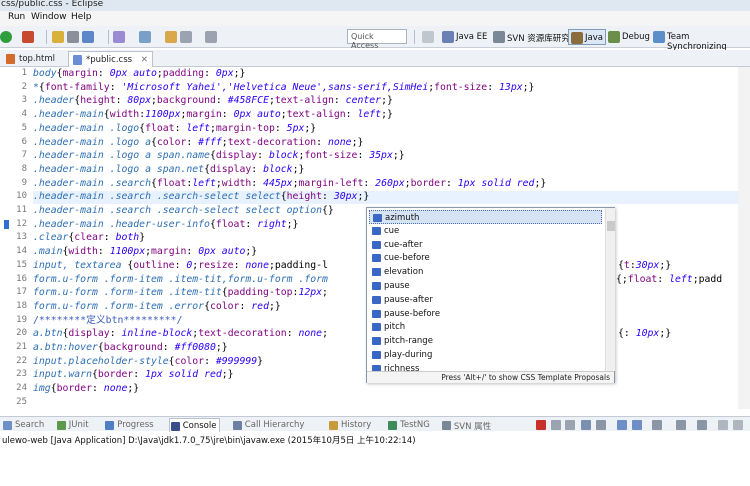  I want to click on proposal-item: pause-after, so click(485, 300).